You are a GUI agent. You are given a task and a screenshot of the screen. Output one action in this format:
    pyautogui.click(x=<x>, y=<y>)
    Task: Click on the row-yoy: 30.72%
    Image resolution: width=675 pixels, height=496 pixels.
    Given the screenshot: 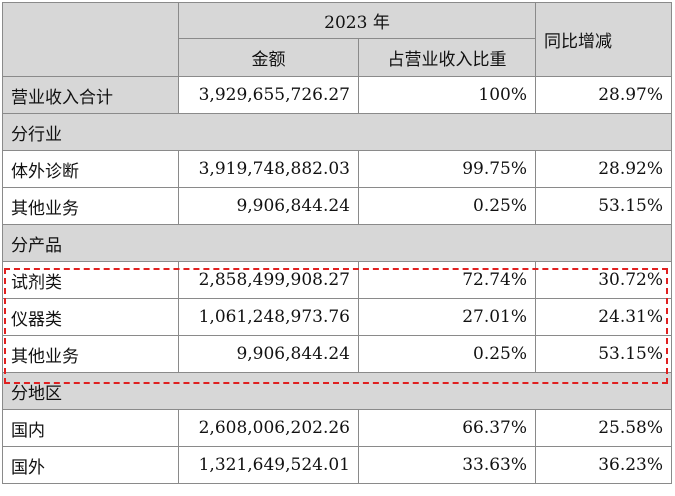 What is the action you would take?
    pyautogui.click(x=604, y=280)
    